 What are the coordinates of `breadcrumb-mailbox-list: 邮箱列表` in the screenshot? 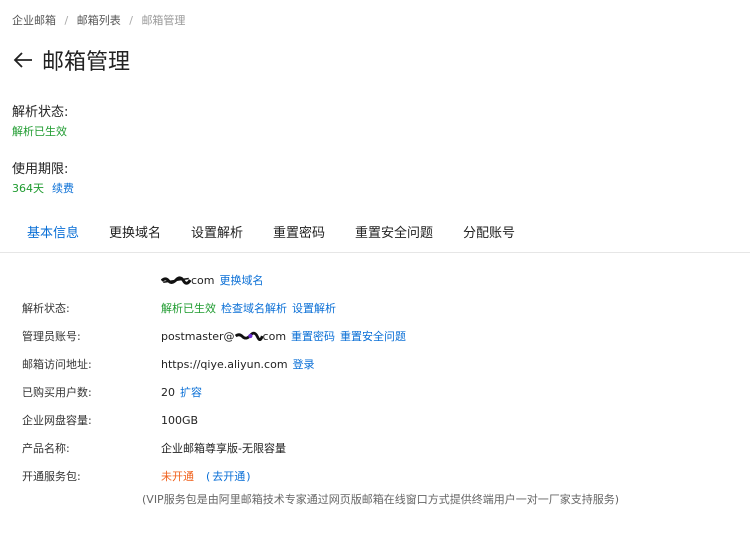 It's located at (99, 20).